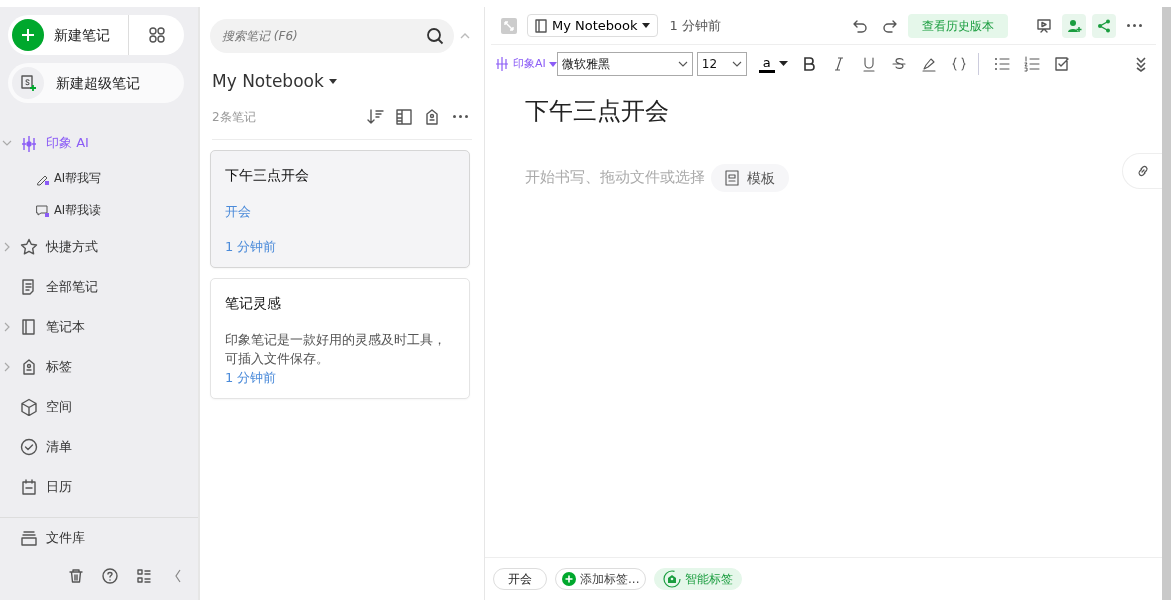  I want to click on template-button: 模板, so click(750, 178).